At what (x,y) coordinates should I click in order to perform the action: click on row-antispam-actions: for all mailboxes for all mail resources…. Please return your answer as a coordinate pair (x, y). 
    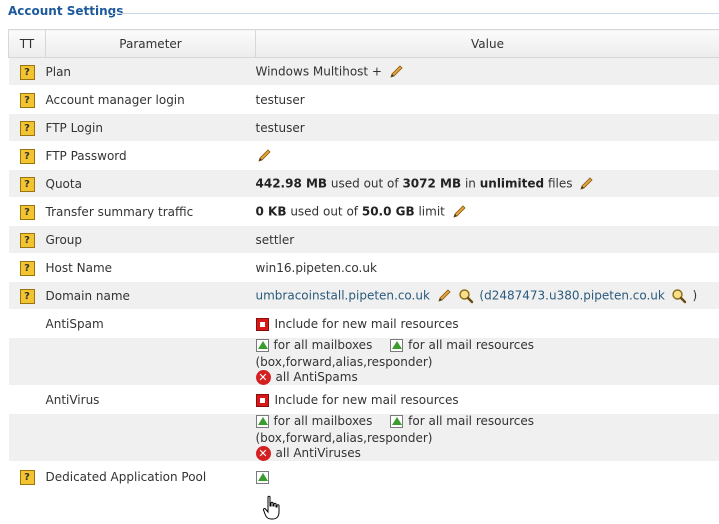
    Looking at the image, I should click on (363, 361).